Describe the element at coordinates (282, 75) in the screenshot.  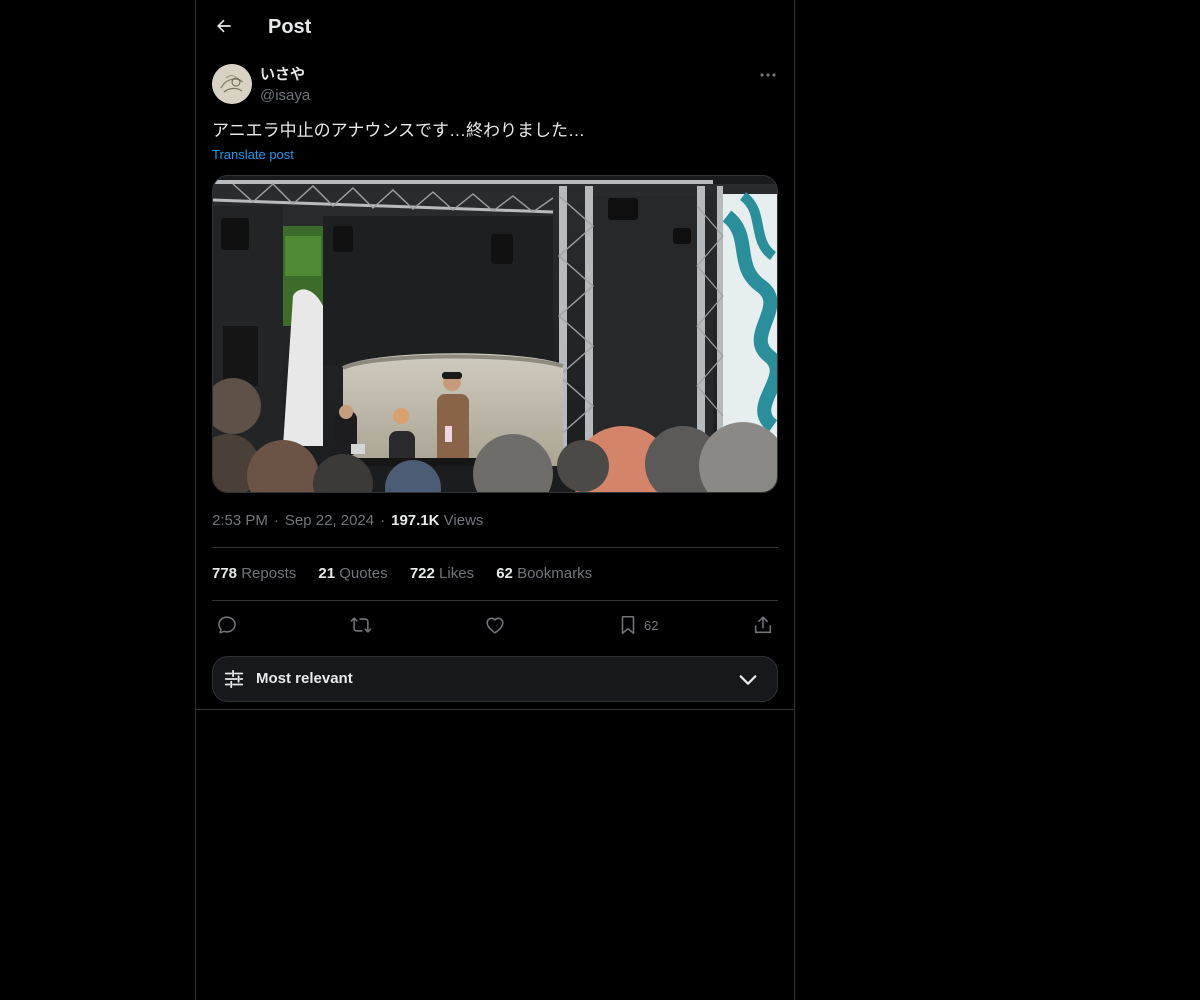
I see `author-name: いさや` at that location.